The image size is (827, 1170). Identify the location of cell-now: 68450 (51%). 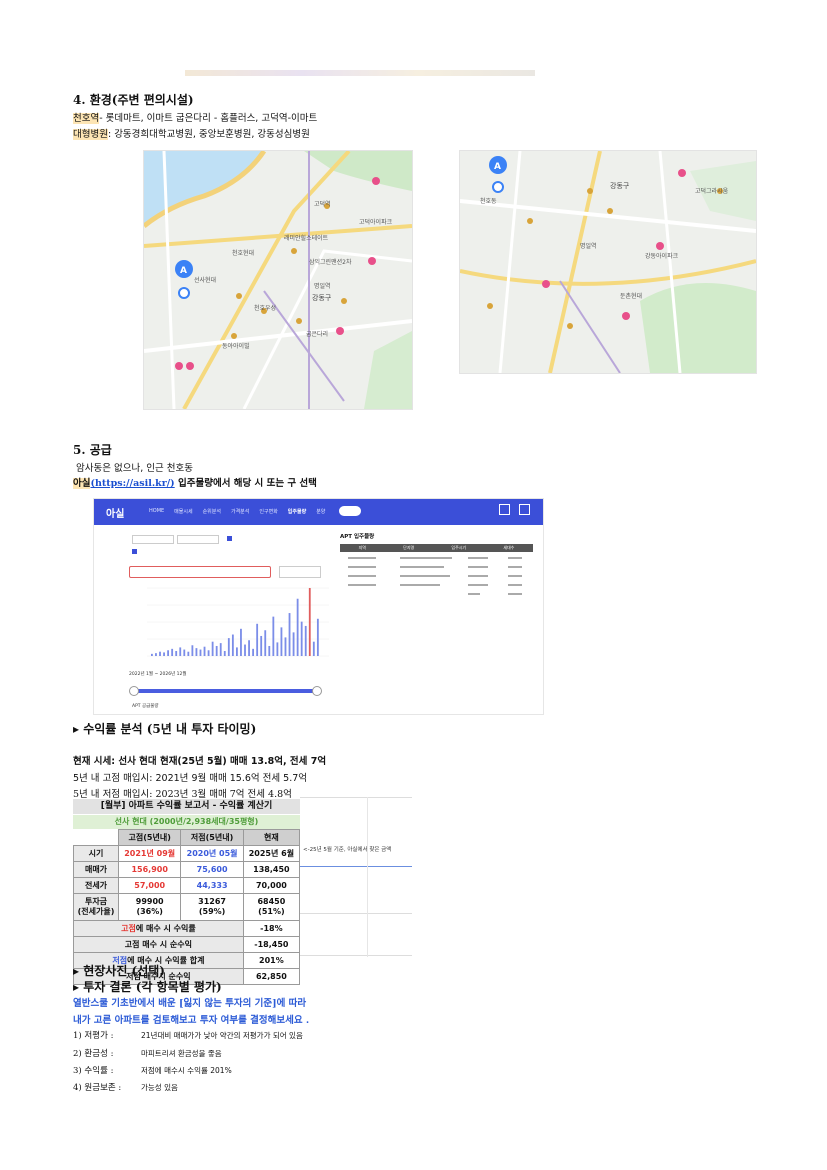
(271, 907).